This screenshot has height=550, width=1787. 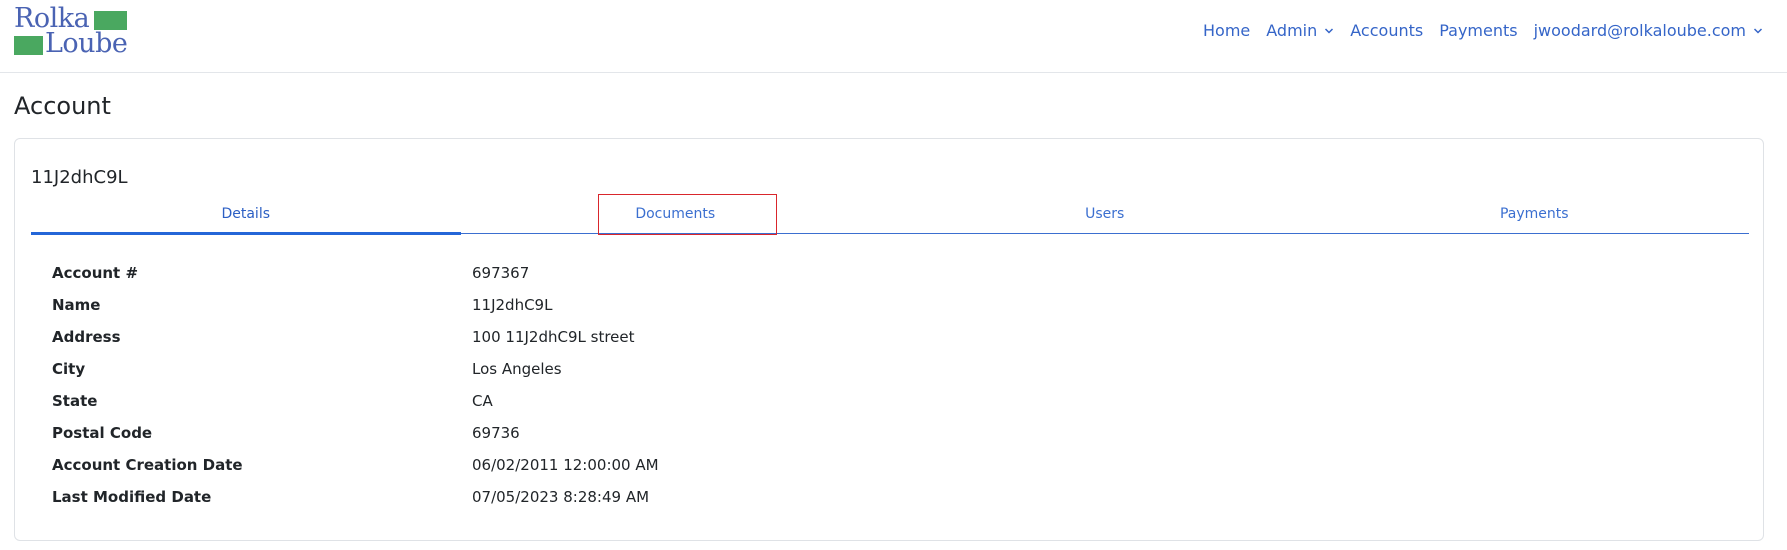 What do you see at coordinates (565, 465) in the screenshot?
I see `detail-value: 06/02/2011 12:00:00 AM` at bounding box center [565, 465].